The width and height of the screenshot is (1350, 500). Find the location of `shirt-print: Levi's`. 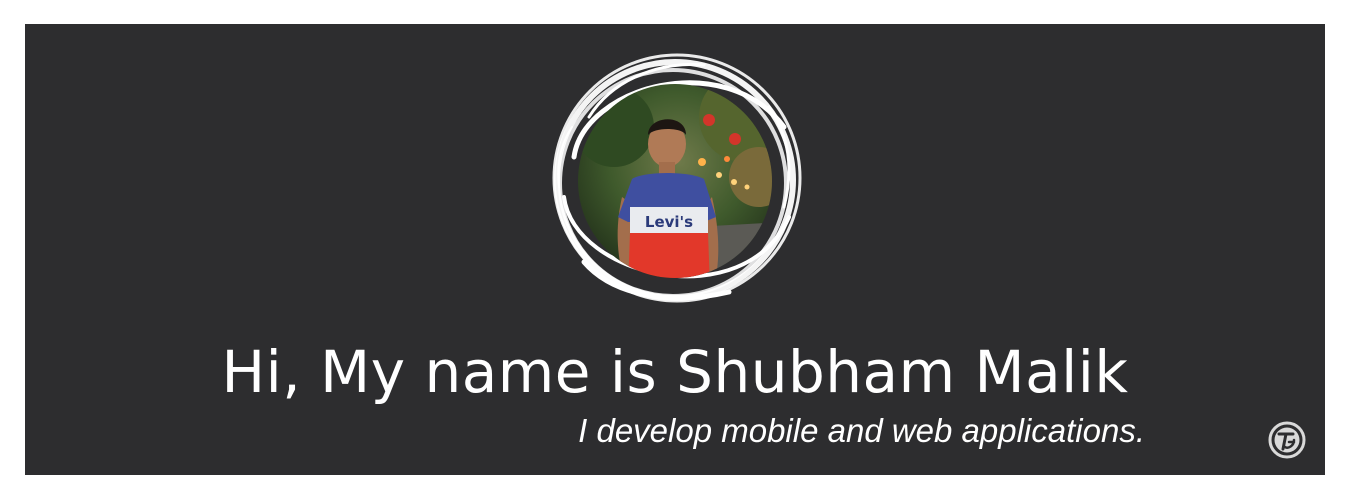

shirt-print: Levi's is located at coordinates (669, 222).